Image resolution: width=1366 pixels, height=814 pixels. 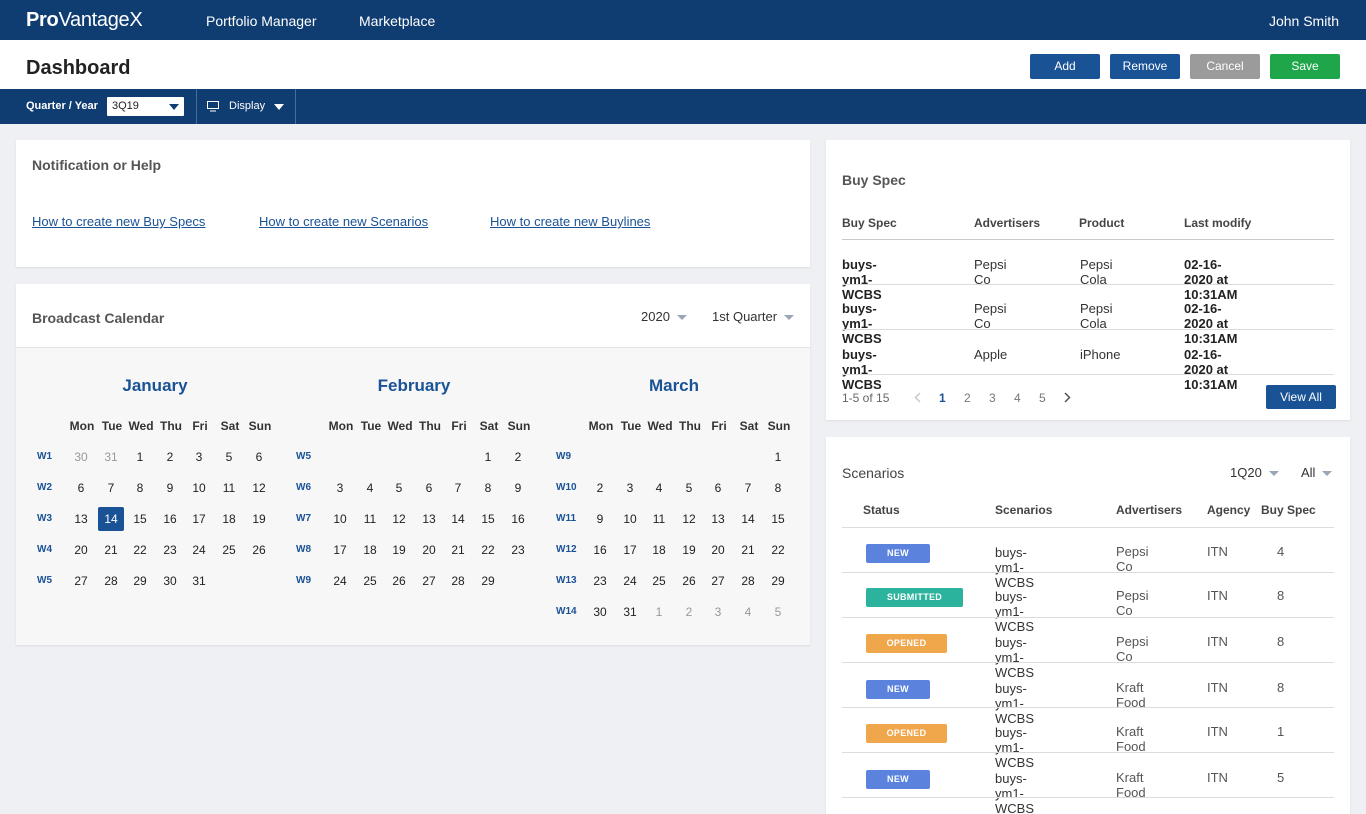 What do you see at coordinates (259, 550) in the screenshot?
I see `day-cell: 26` at bounding box center [259, 550].